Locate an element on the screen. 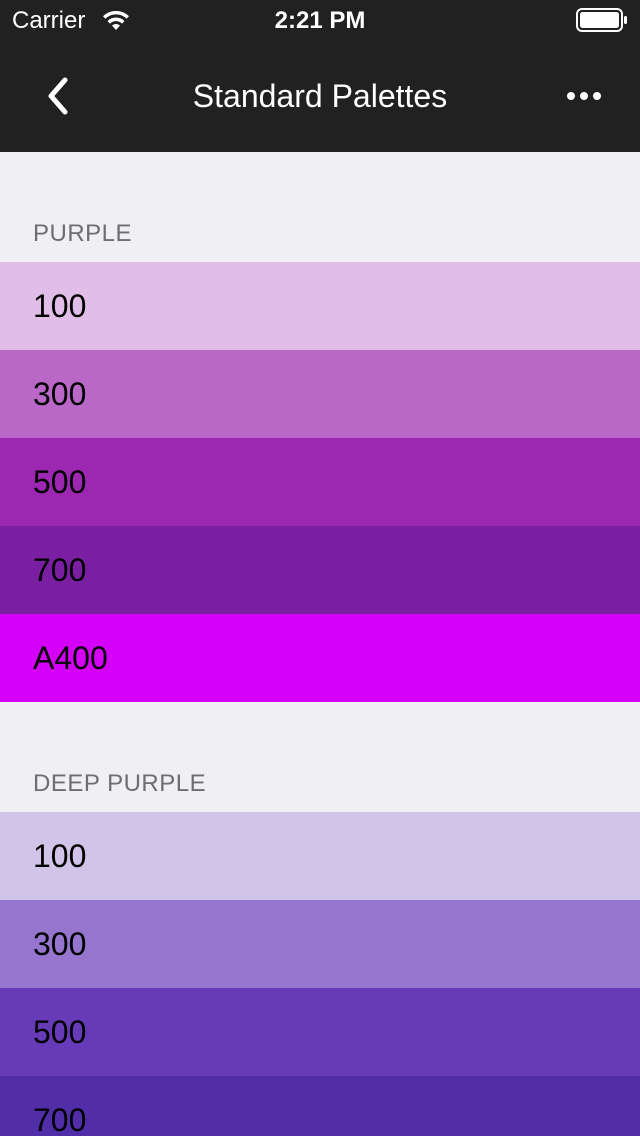  section-title: DEEP PURPLE is located at coordinates (120, 783).